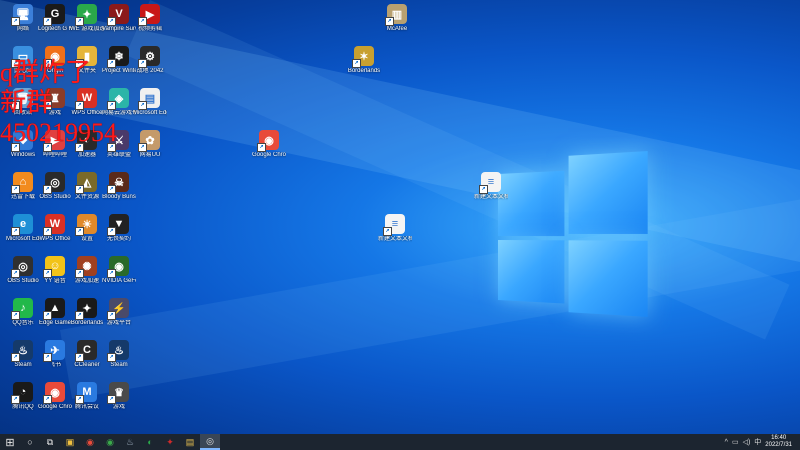  What do you see at coordinates (86, 197) in the screenshot?
I see `desktop-icon-label: 文件资源` at bounding box center [86, 197].